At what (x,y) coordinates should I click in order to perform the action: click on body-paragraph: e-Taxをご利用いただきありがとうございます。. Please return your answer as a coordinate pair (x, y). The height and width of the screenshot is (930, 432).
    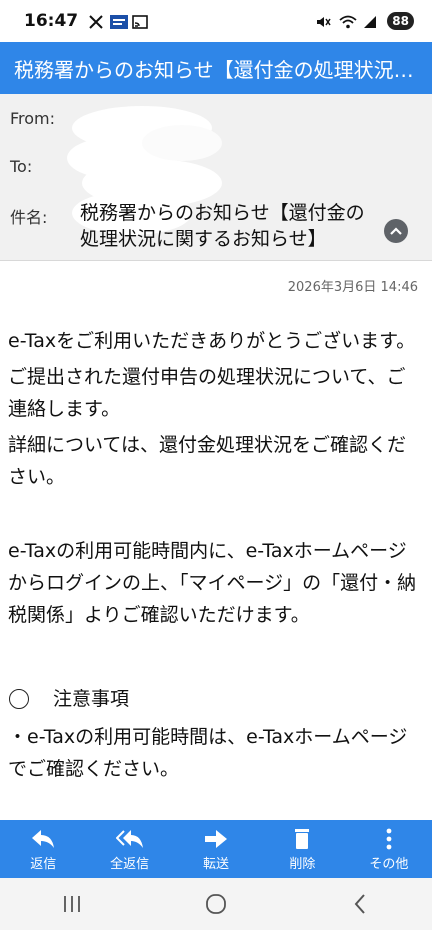
    Looking at the image, I should click on (212, 341).